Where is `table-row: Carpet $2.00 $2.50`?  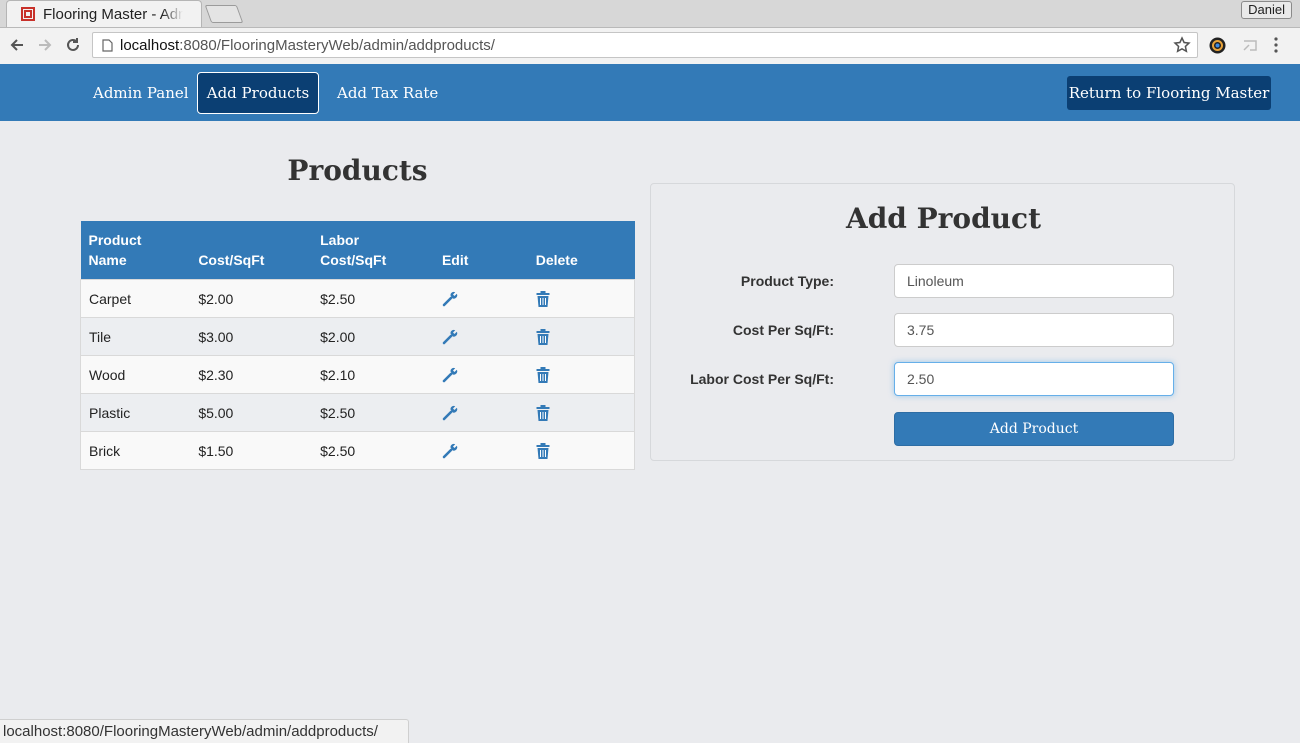
table-row: Carpet $2.00 $2.50 is located at coordinates (357, 298).